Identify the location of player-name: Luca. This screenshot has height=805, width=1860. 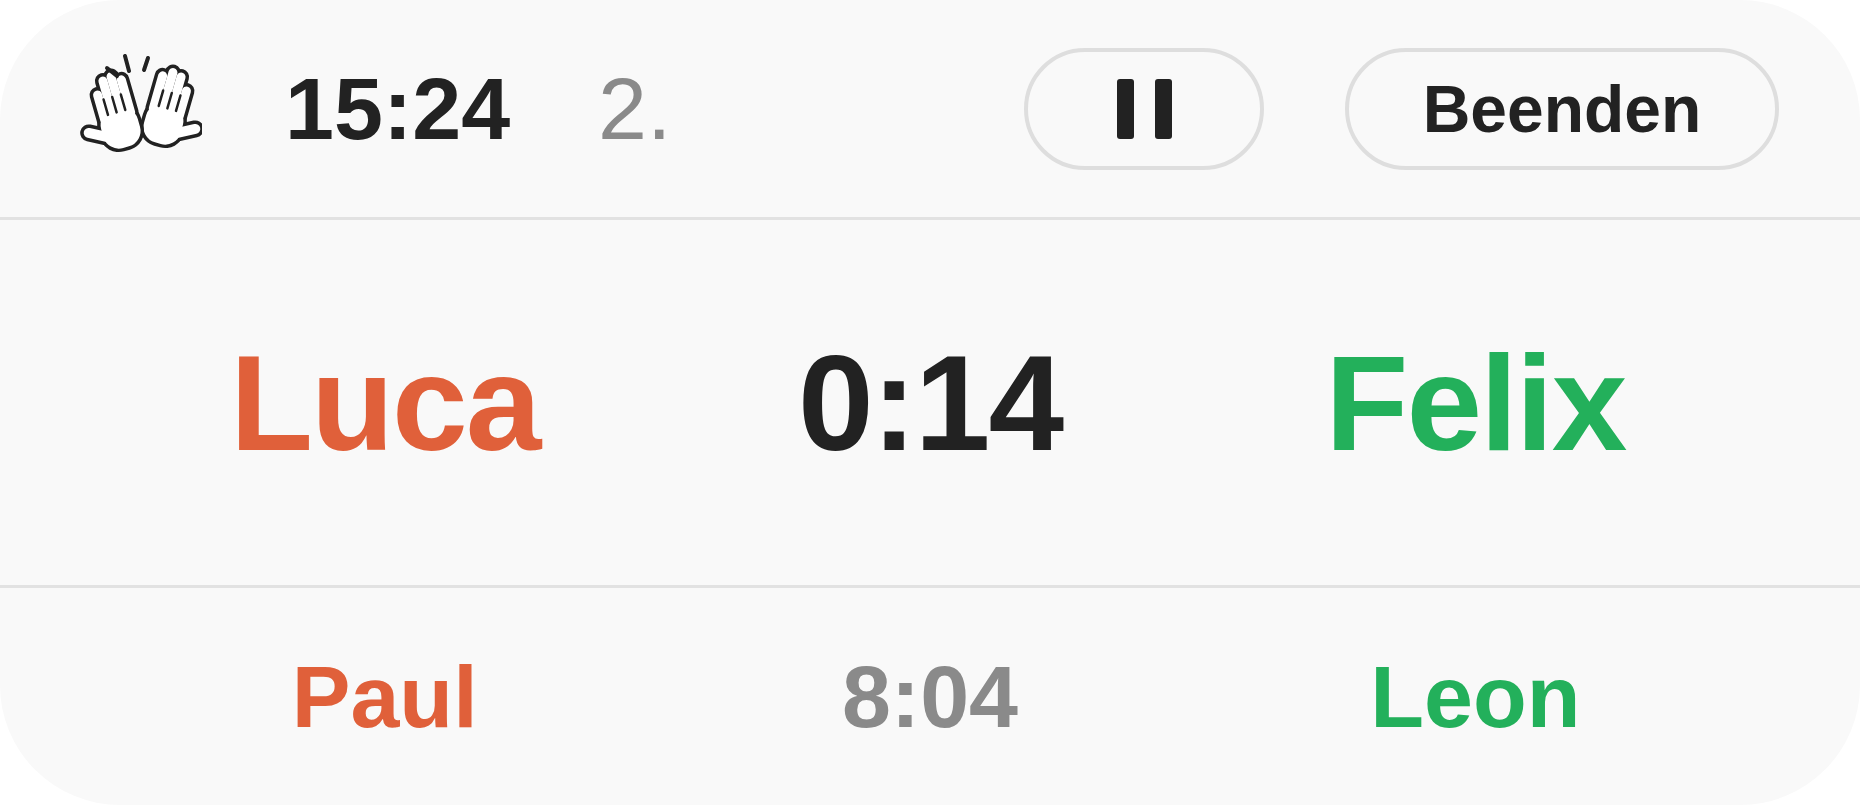
(384, 402).